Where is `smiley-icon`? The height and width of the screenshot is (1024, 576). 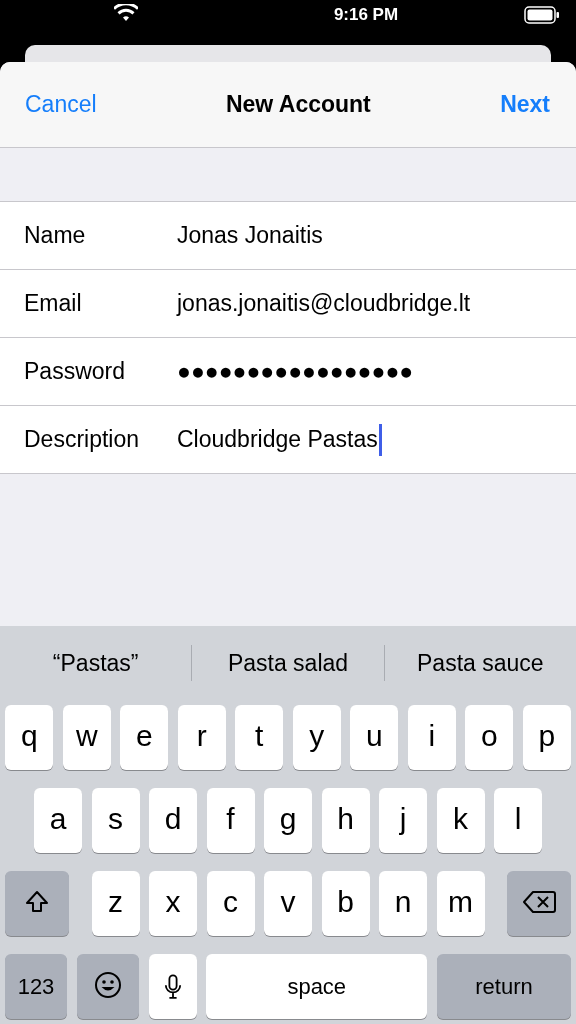 smiley-icon is located at coordinates (107, 984).